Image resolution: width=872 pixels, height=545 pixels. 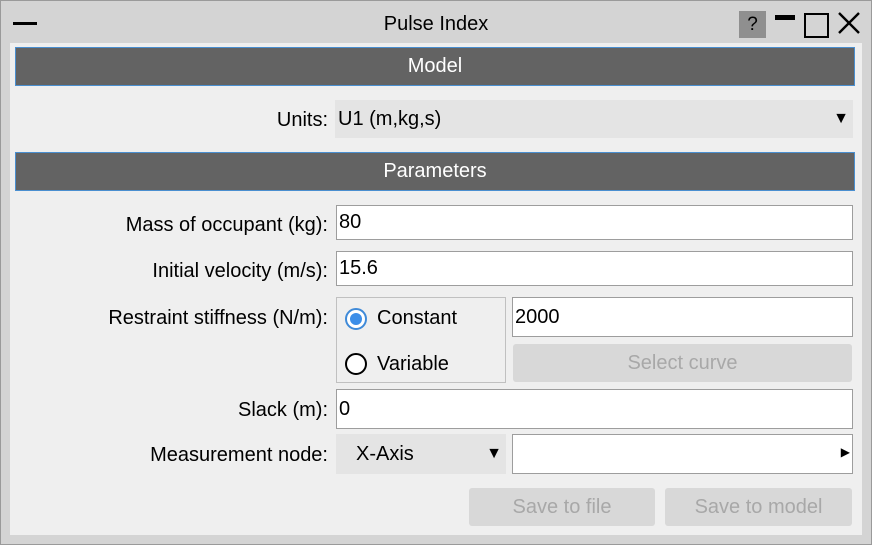 What do you see at coordinates (594, 409) in the screenshot?
I see `slack-input` at bounding box center [594, 409].